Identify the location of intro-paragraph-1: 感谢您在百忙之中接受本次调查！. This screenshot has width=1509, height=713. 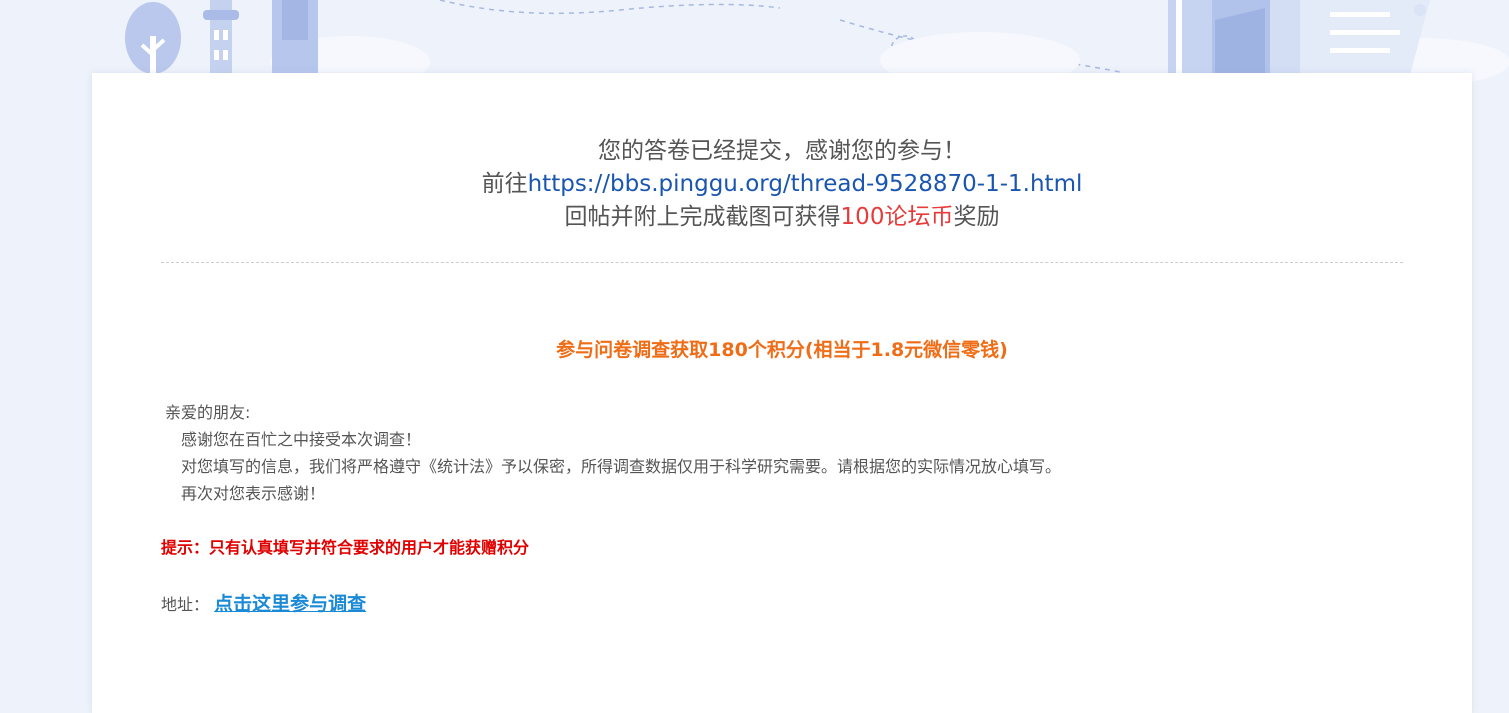
(301, 439).